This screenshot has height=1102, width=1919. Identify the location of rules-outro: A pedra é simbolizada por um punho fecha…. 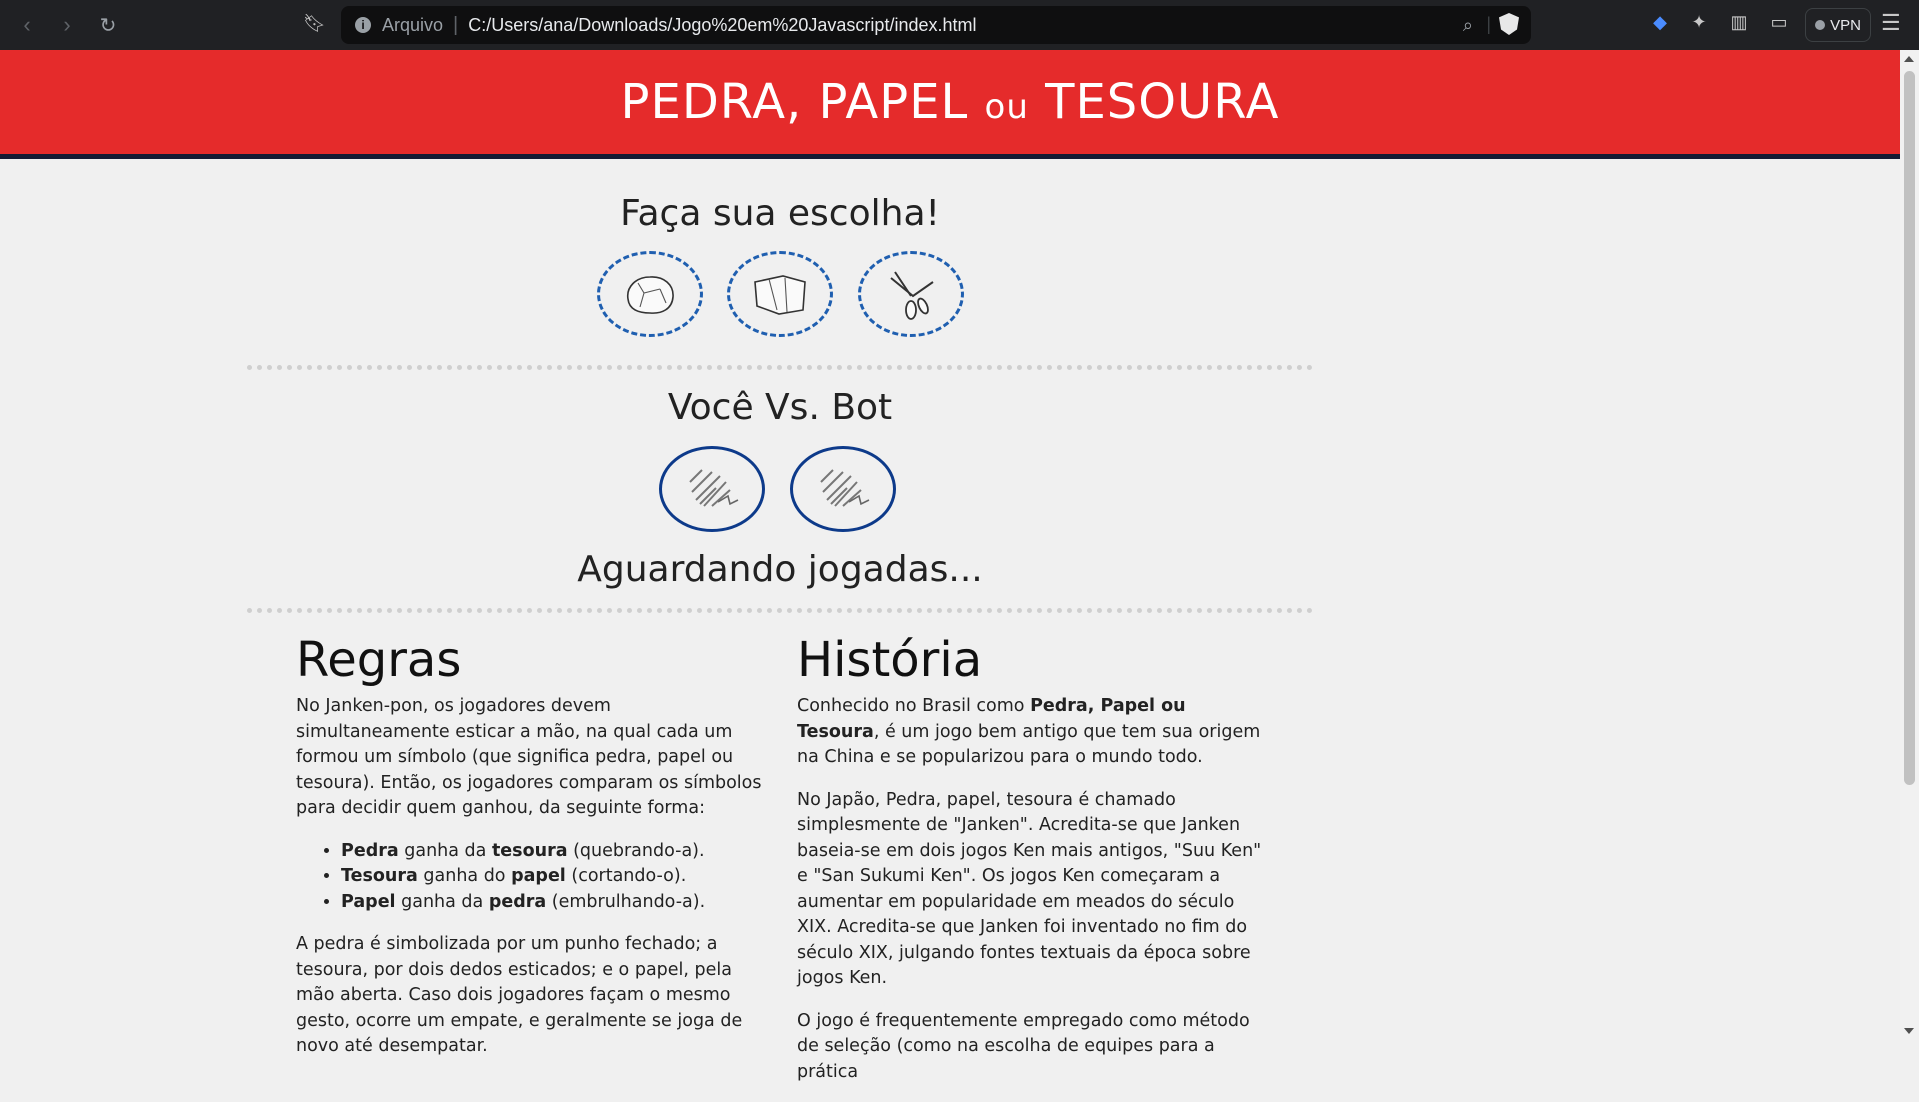
(519, 995).